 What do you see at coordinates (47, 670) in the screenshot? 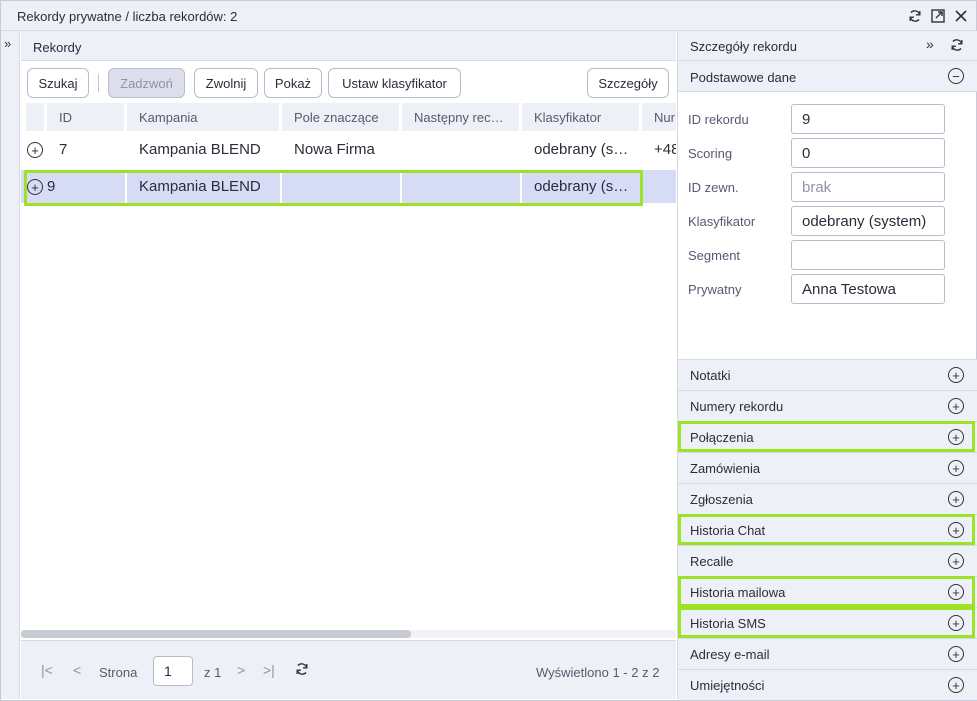
I see `first-page-icon: |<` at bounding box center [47, 670].